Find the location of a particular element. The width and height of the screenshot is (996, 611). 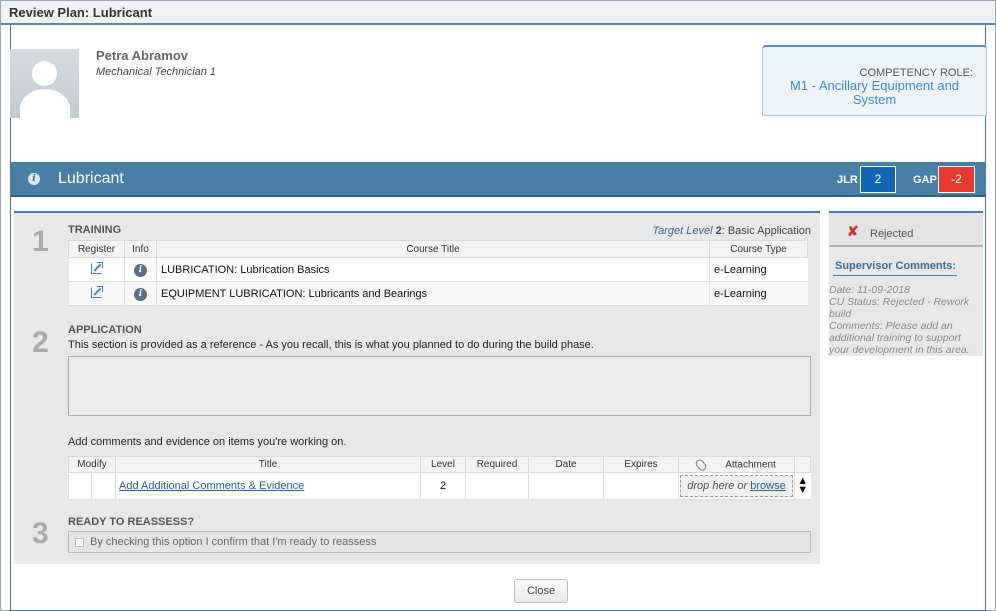

attachment-dropzone: drop here or browse is located at coordinates (736, 486).